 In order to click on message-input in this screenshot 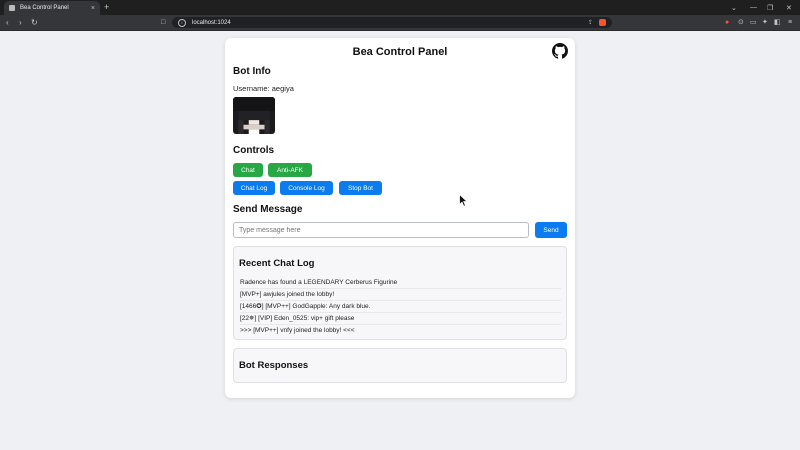, I will do `click(381, 230)`.